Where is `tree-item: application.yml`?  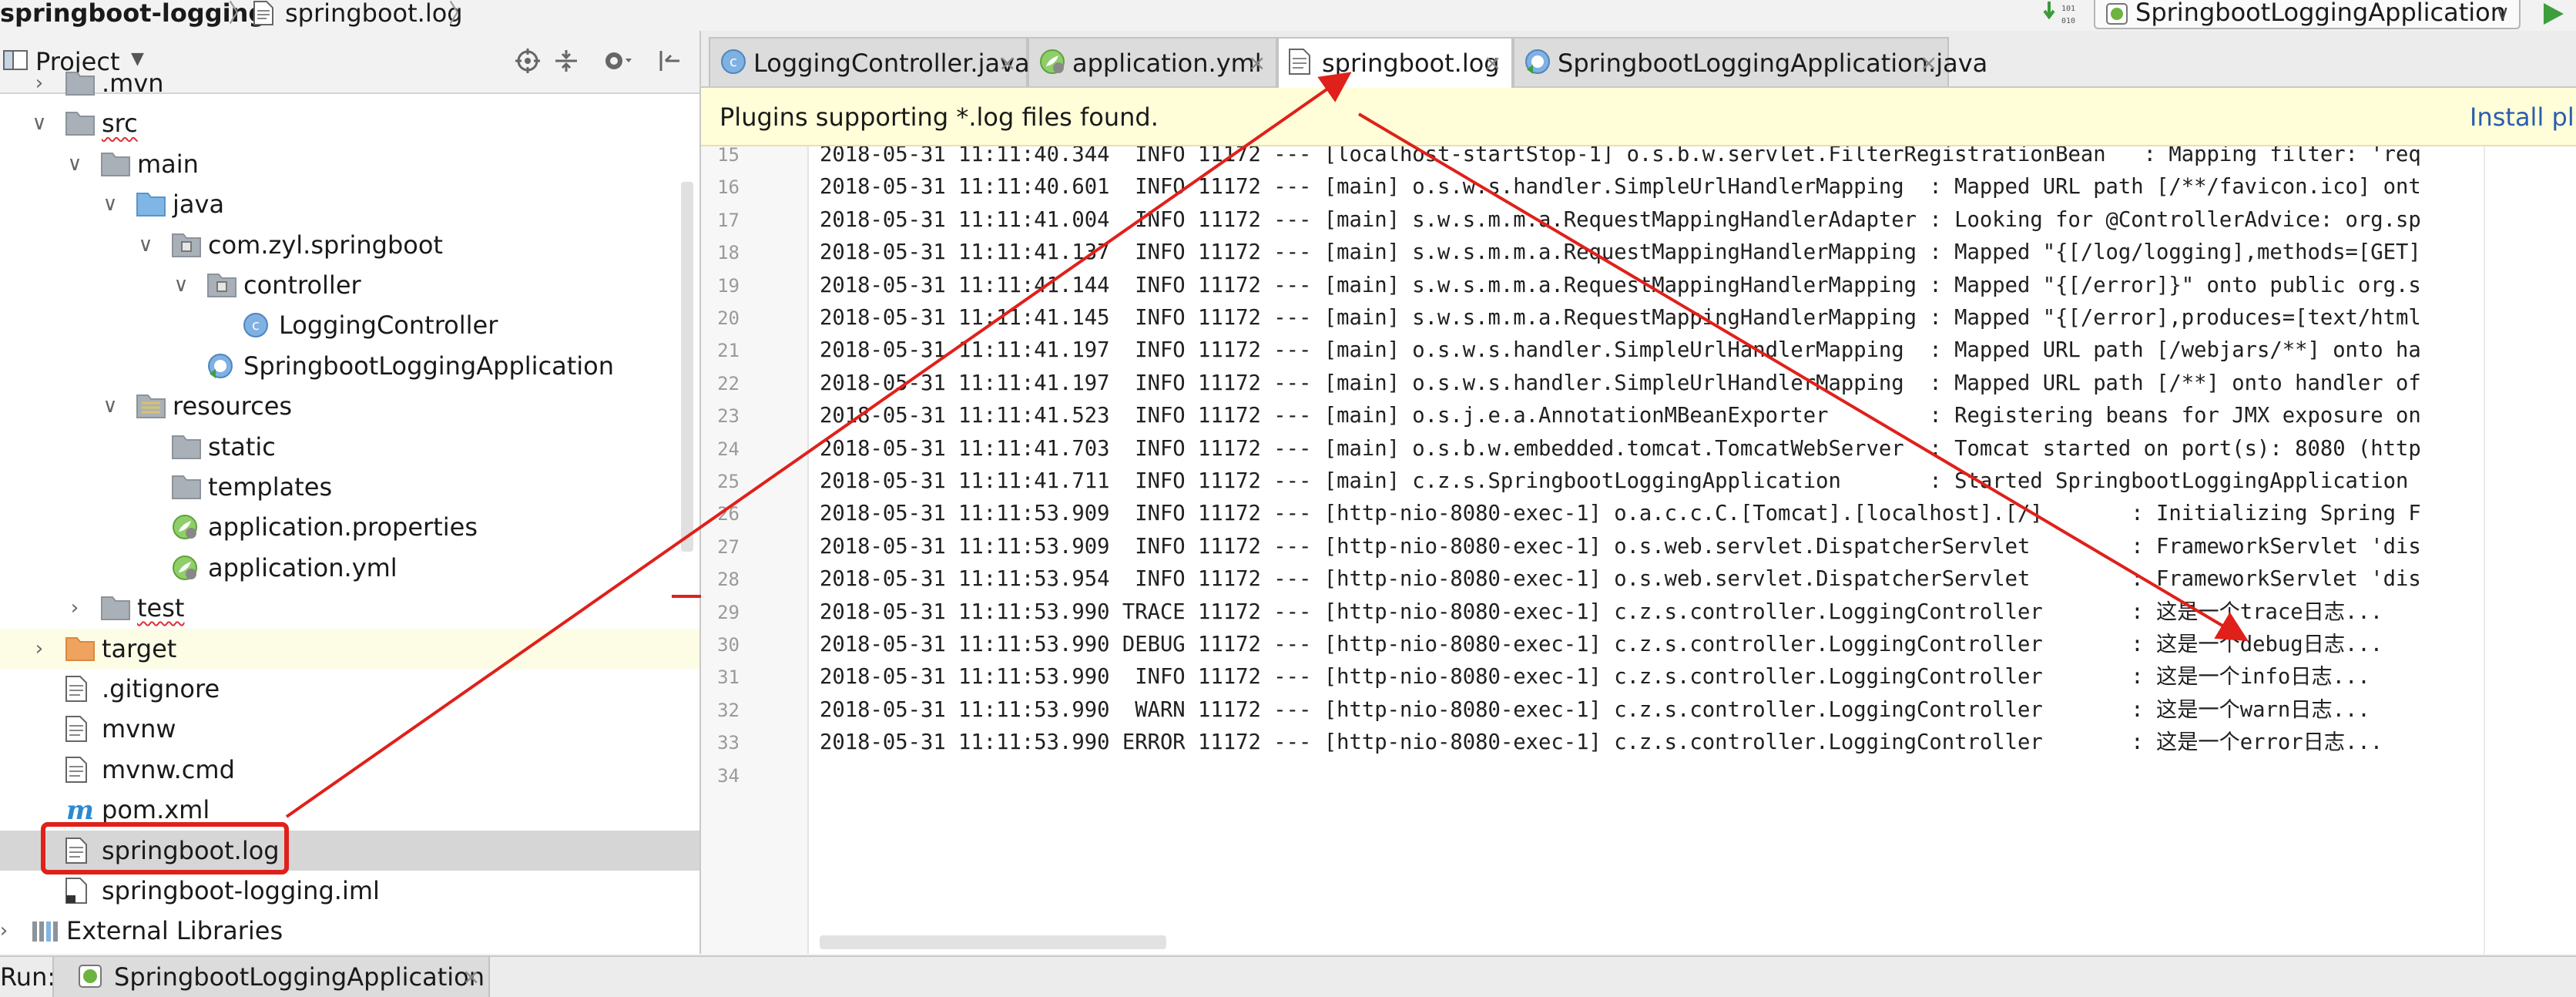 tree-item: application.yml is located at coordinates (349, 568).